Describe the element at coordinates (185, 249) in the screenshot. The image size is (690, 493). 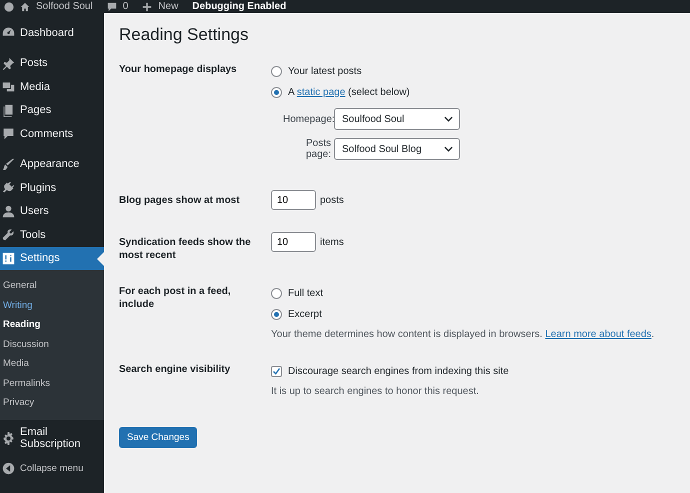
I see `setting-label: Syndication feeds show the most recent` at that location.